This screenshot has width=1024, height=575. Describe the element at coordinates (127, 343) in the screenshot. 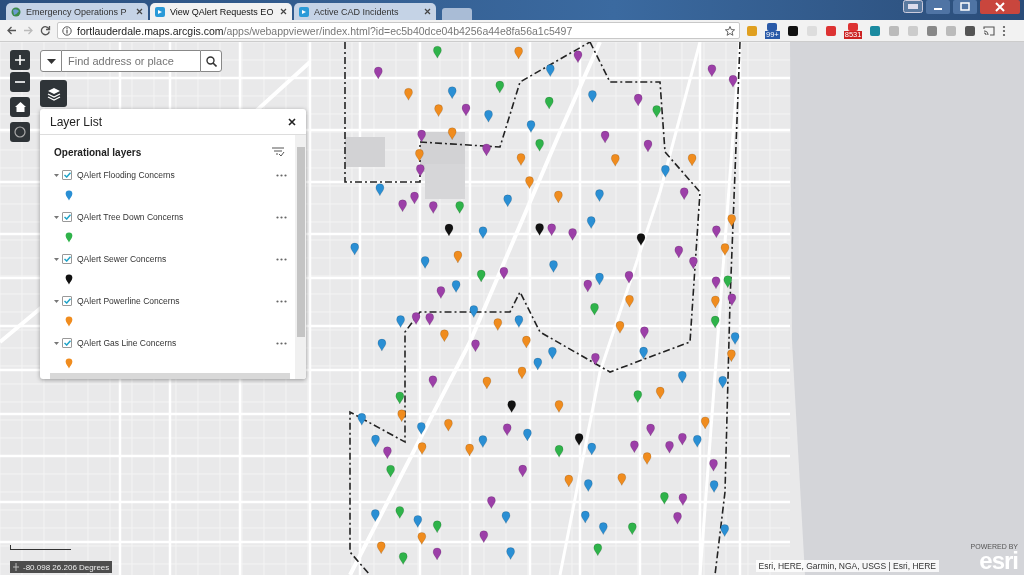

I see `layer-name: QAlert Gas Line Concerns` at that location.